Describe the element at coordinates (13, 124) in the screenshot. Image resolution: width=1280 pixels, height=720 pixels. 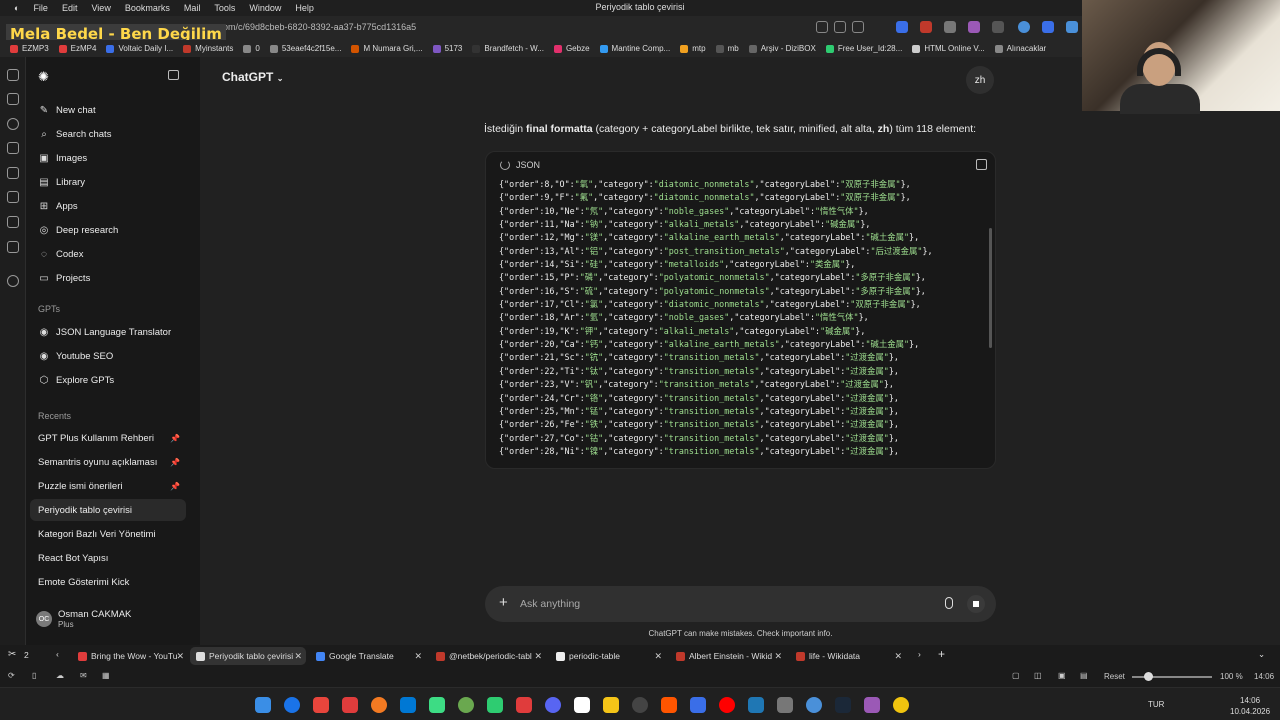
I see `history-icon` at that location.